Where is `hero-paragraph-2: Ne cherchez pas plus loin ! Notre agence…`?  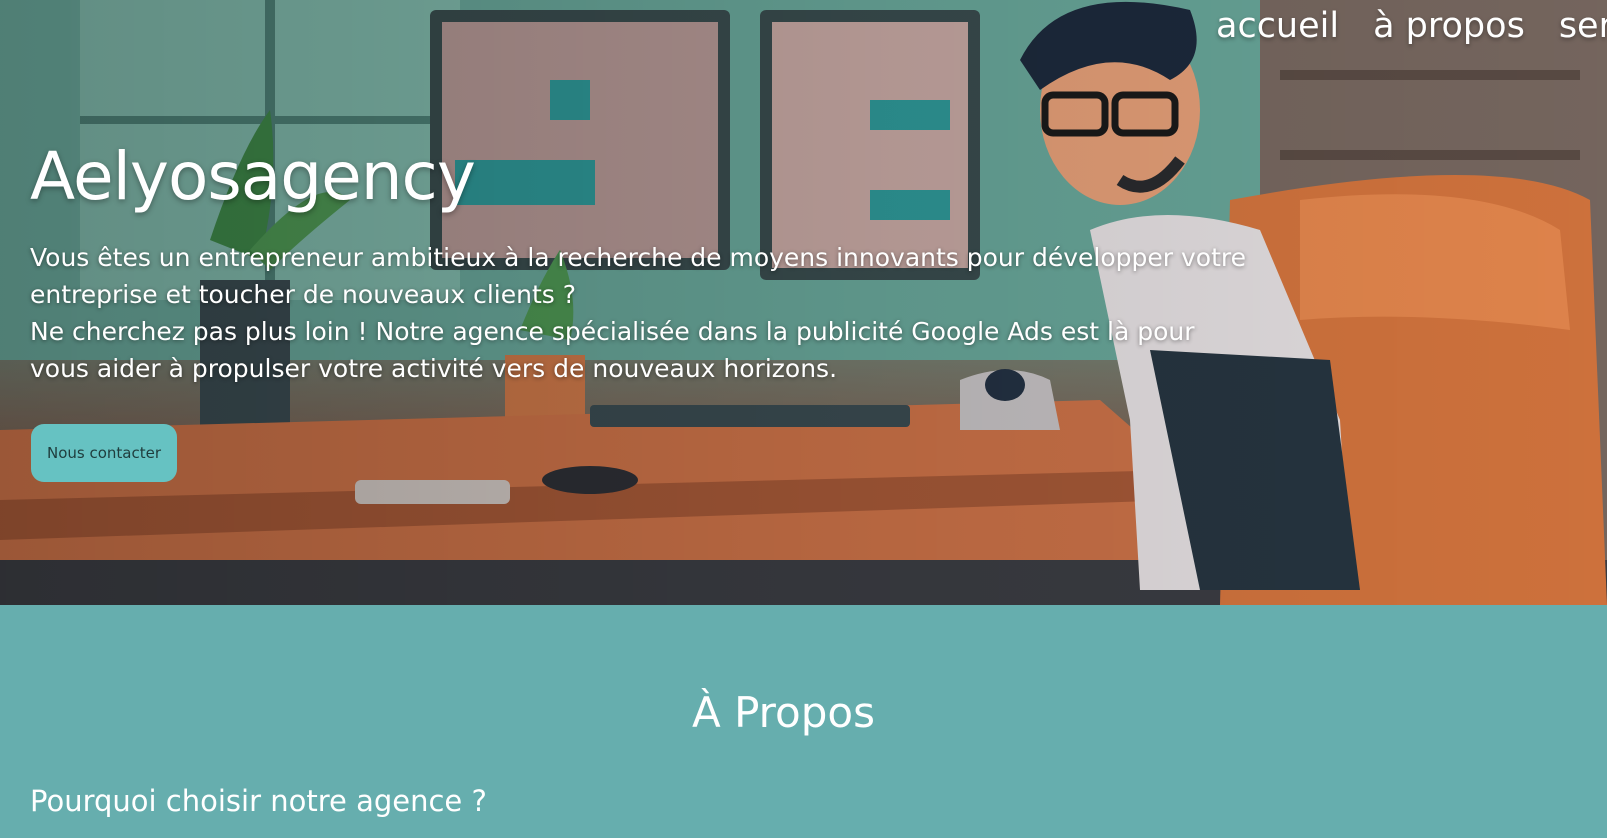 hero-paragraph-2: Ne cherchez pas plus loin ! Notre agence… is located at coordinates (612, 350).